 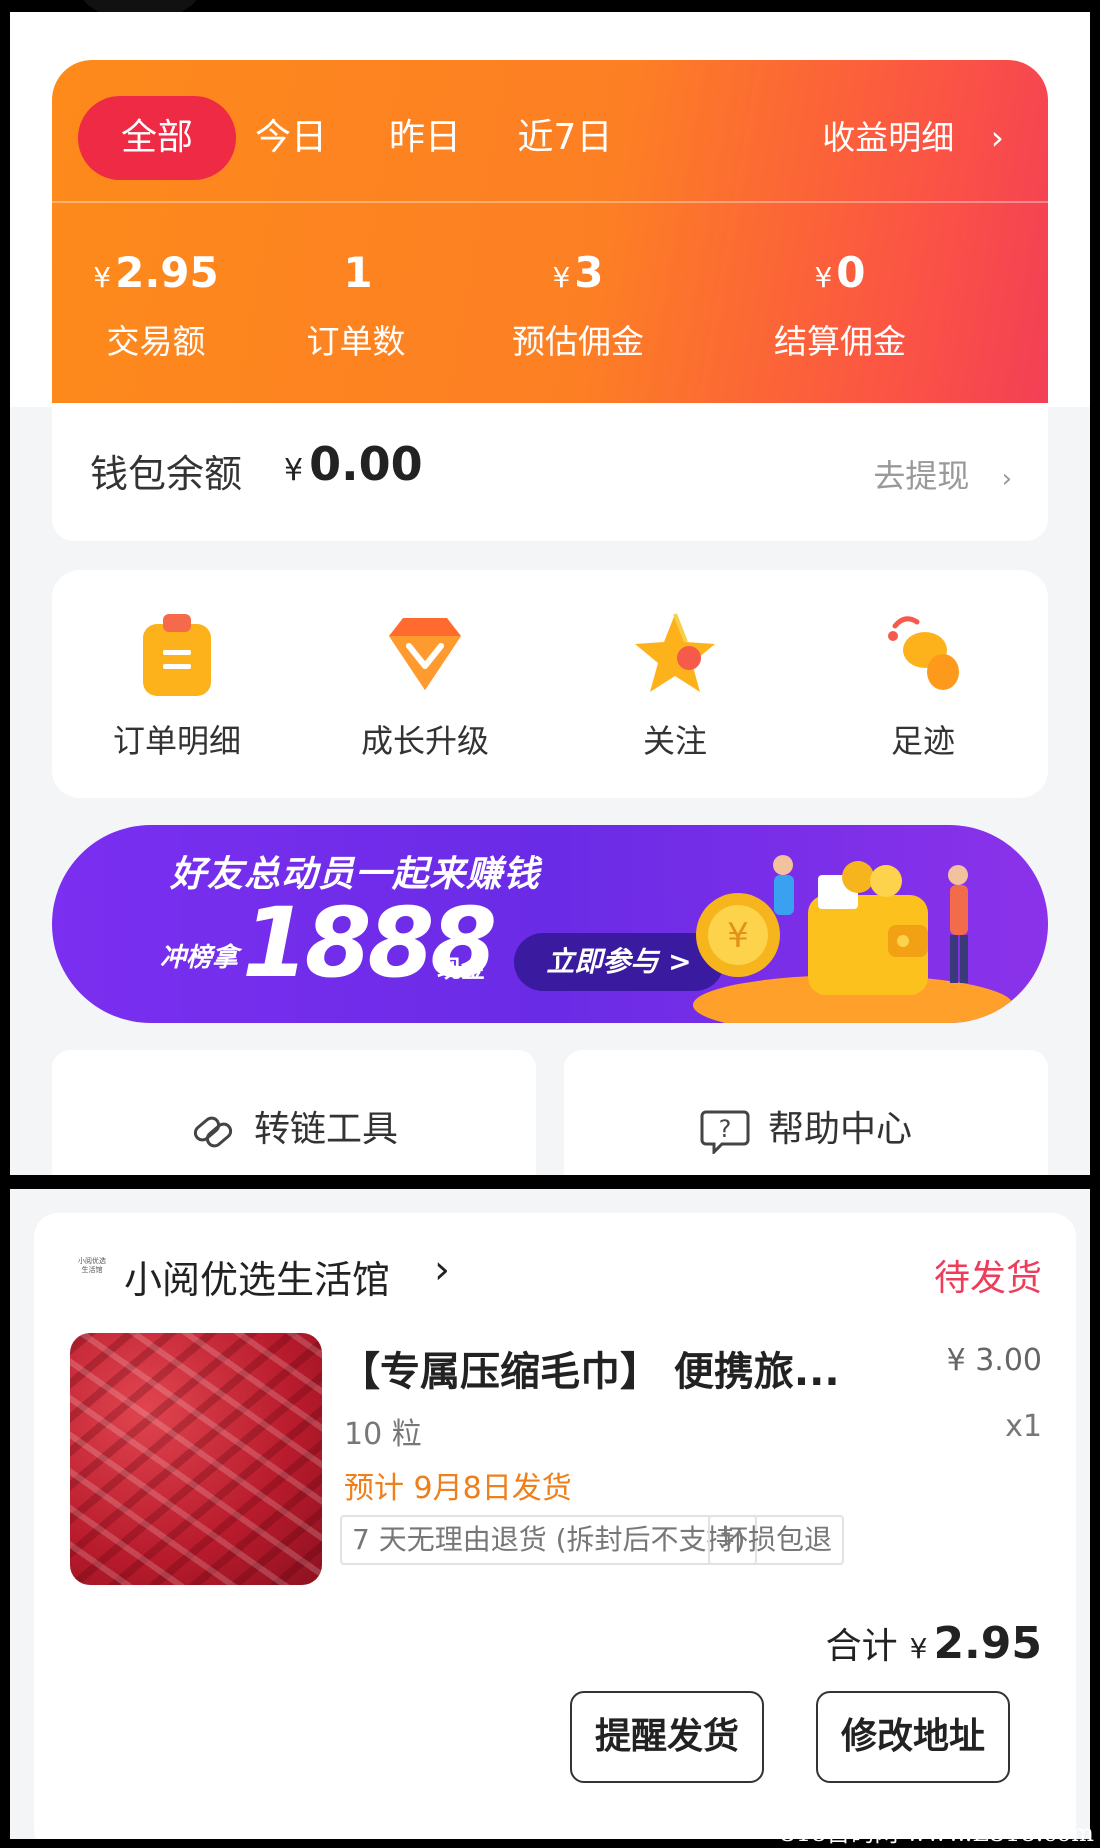 What do you see at coordinates (923, 653) in the screenshot?
I see `footprint-icon` at bounding box center [923, 653].